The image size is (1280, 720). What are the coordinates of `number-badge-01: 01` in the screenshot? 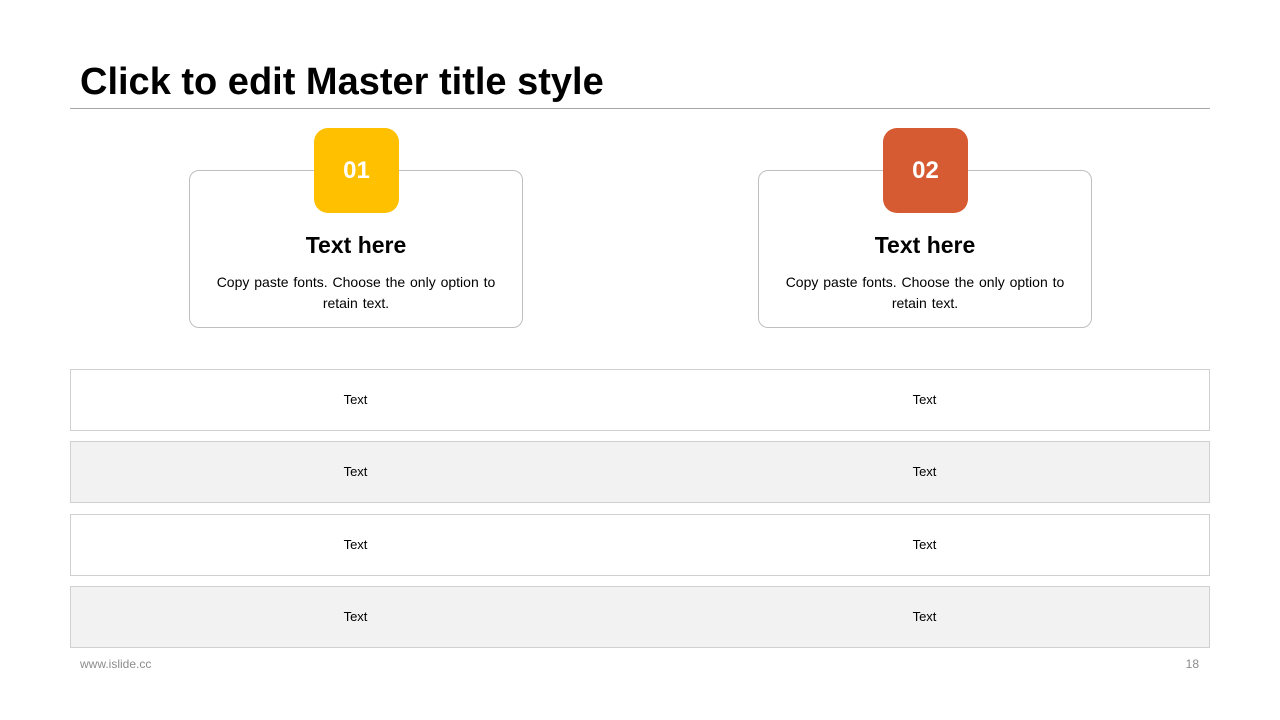 It's located at (356, 170).